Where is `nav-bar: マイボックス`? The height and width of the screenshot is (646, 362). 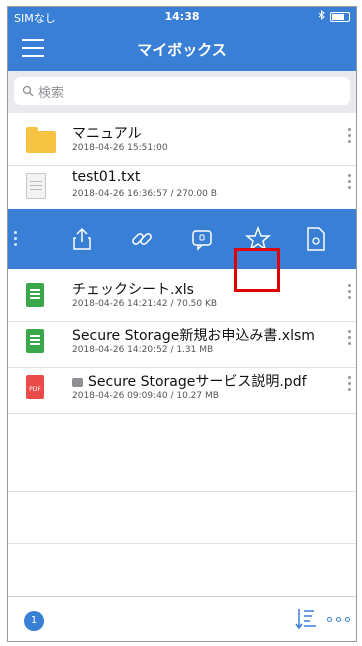
nav-bar: マイボックス is located at coordinates (182, 49).